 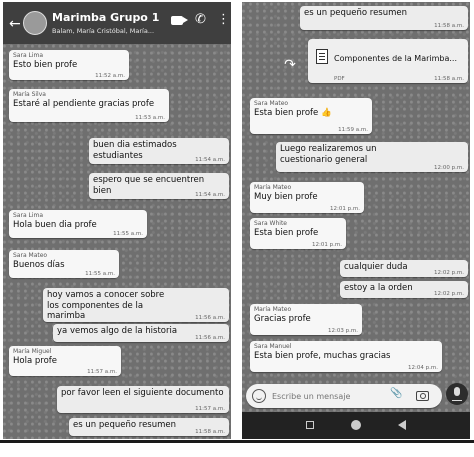 What do you see at coordinates (150, 118) in the screenshot?
I see `message-time: 11:53 a.m.` at bounding box center [150, 118].